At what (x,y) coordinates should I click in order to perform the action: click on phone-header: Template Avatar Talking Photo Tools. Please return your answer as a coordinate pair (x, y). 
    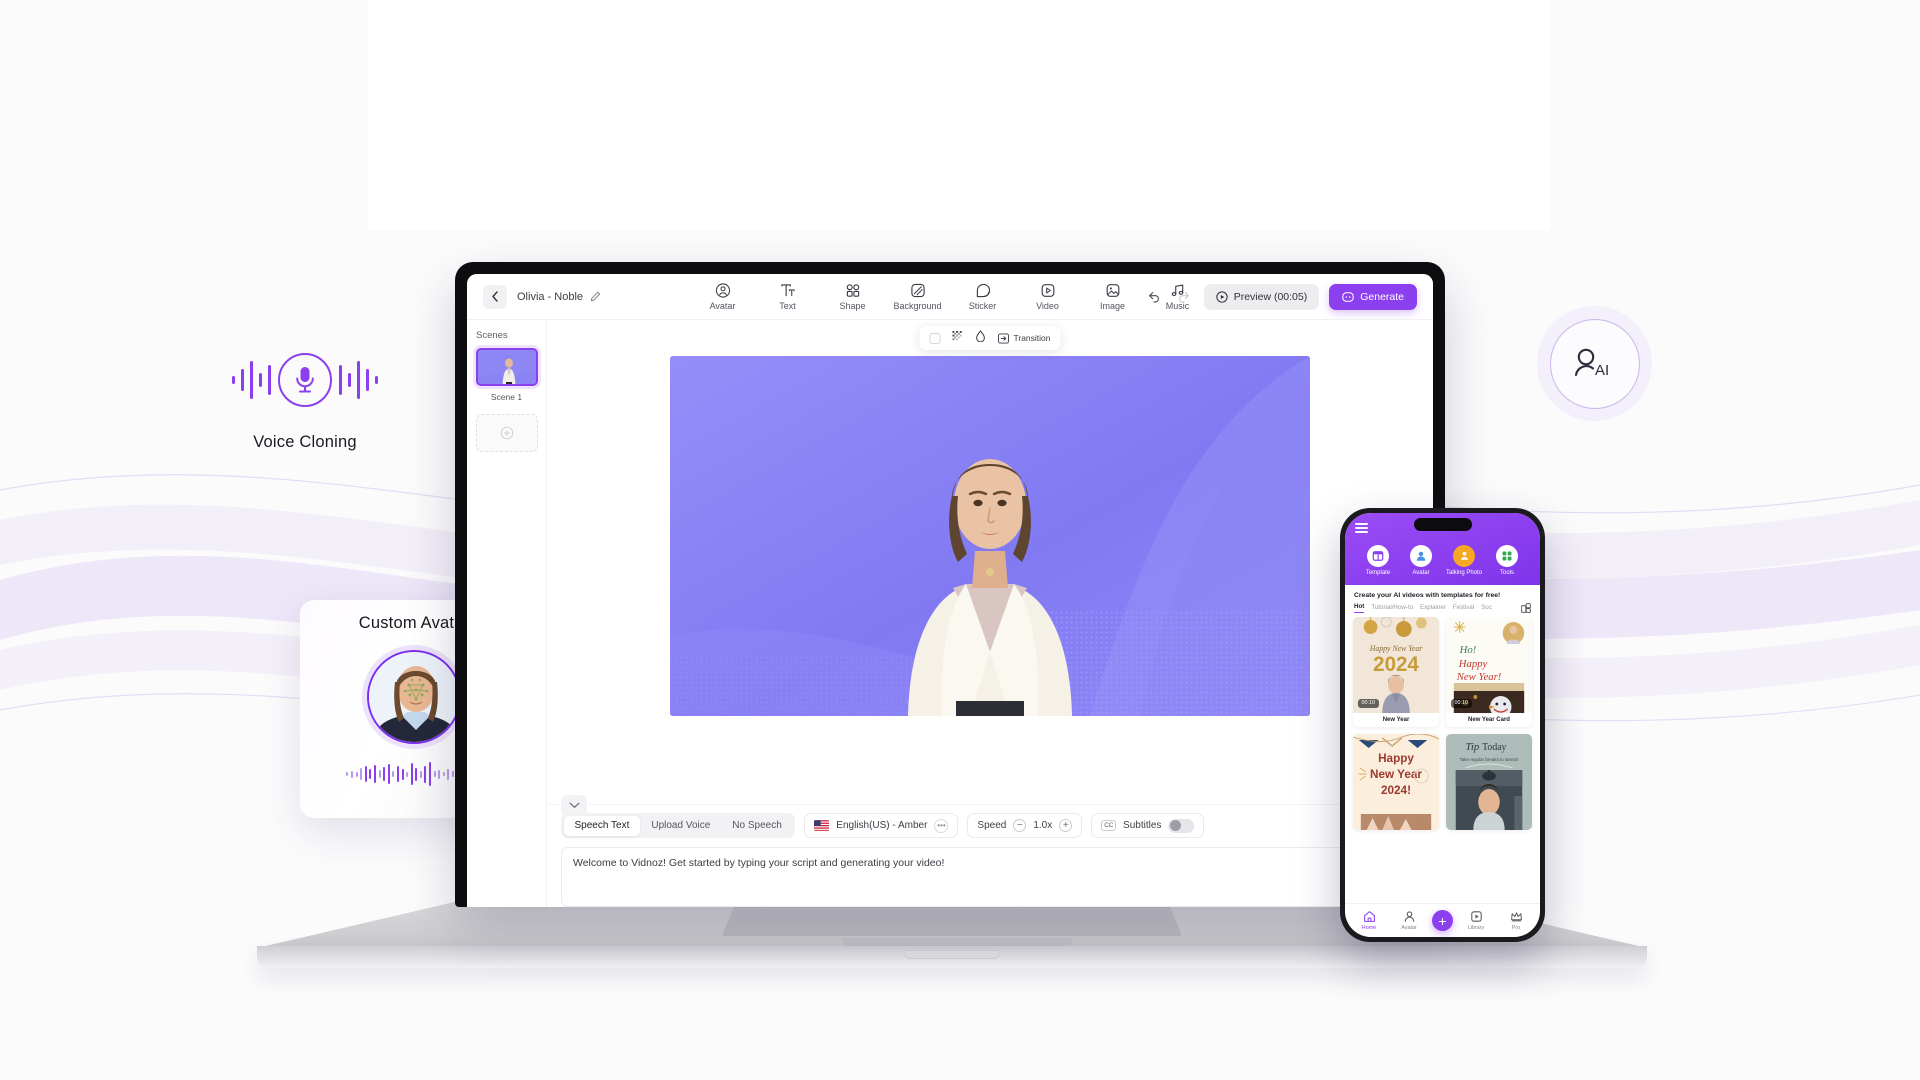
    Looking at the image, I should click on (1442, 549).